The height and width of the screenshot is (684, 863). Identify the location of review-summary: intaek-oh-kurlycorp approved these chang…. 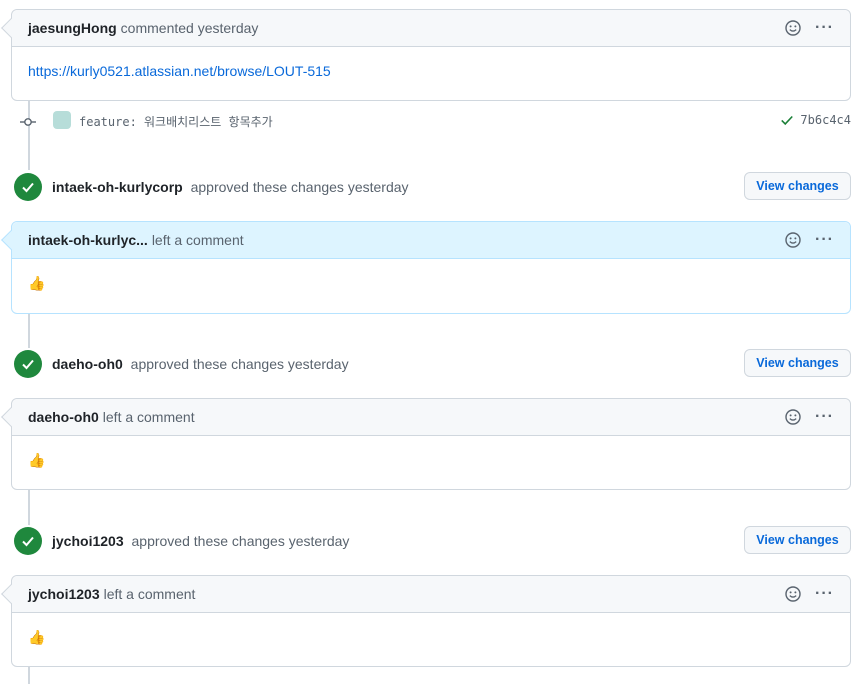
(230, 187).